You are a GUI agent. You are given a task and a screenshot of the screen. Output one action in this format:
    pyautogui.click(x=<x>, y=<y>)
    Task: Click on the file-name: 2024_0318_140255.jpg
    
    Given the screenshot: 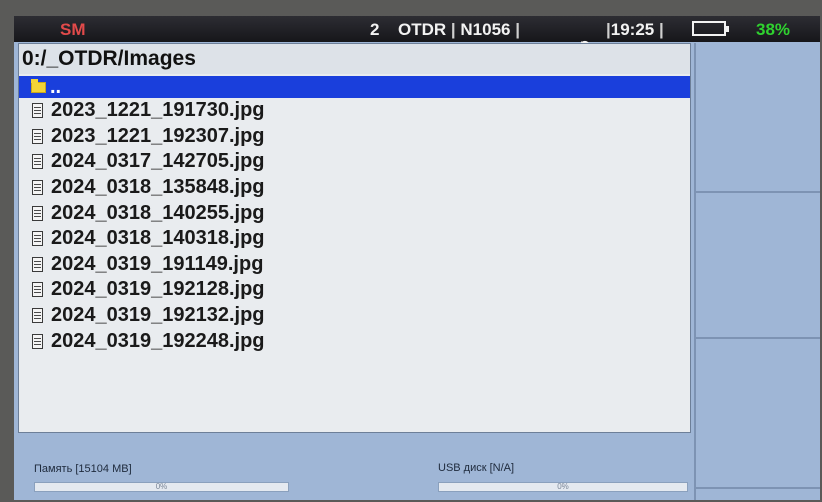 What is the action you would take?
    pyautogui.click(x=158, y=212)
    